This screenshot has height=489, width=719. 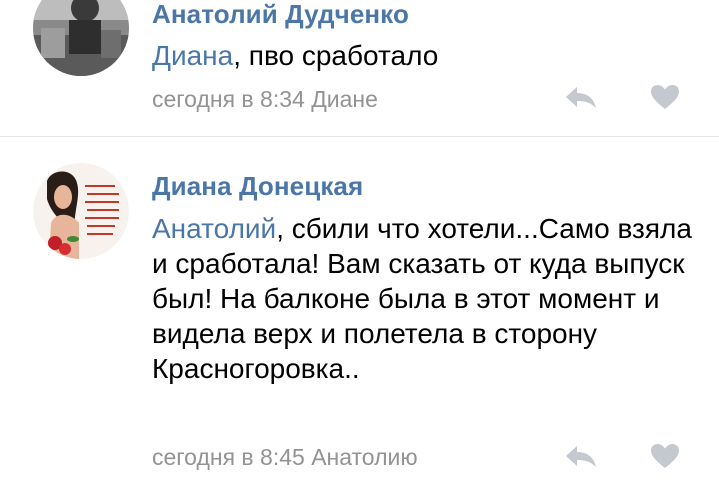 I want to click on comment-meta: сегодня в 8:34 Диане, so click(x=265, y=99).